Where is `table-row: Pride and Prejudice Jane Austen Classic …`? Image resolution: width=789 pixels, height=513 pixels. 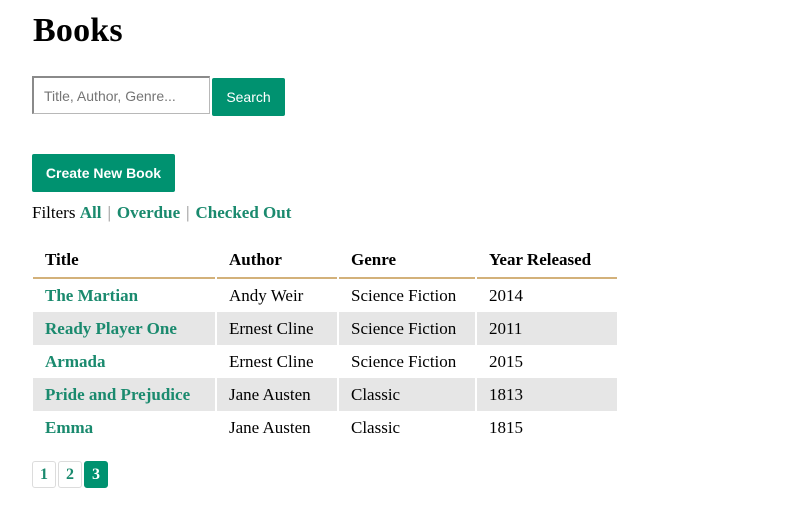 table-row: Pride and Prejudice Jane Austen Classic … is located at coordinates (325, 394).